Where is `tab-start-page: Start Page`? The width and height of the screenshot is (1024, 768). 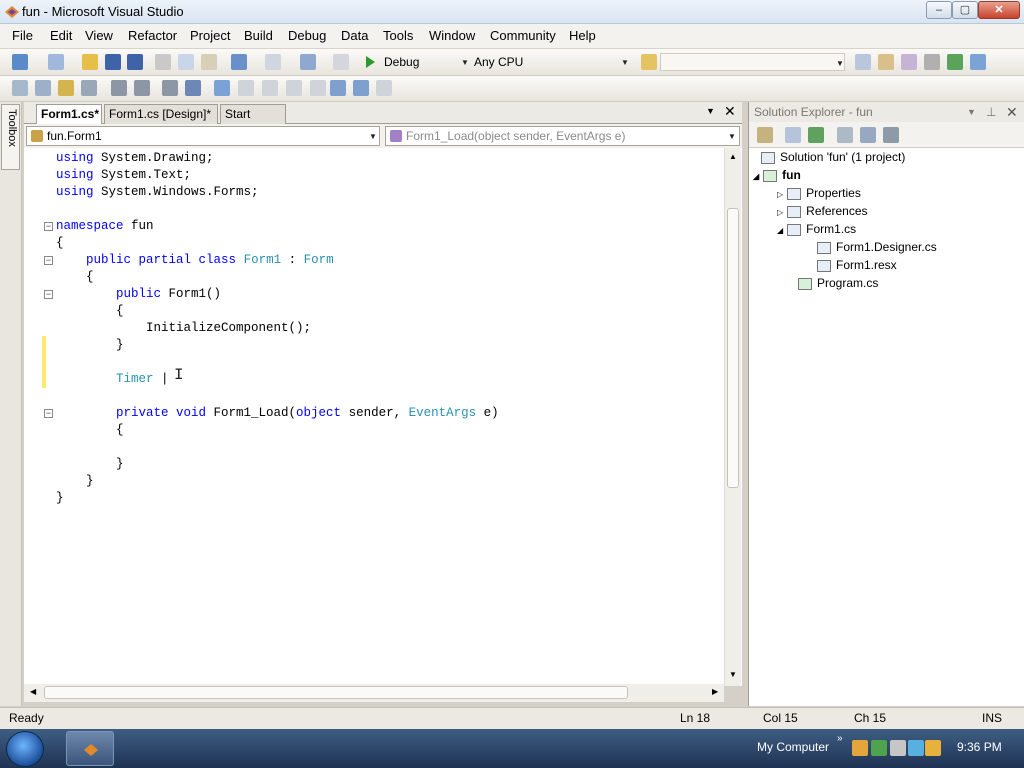
tab-start-page: Start Page is located at coordinates (253, 121).